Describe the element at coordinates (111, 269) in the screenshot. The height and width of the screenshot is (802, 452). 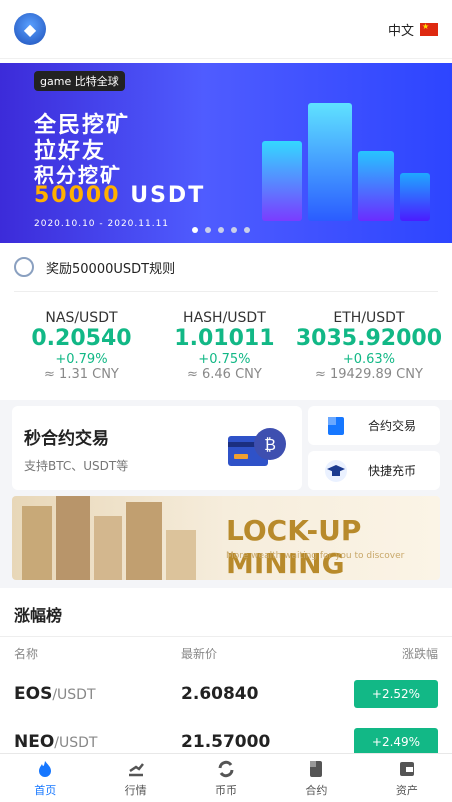
I see `notice-text: 奖励50000USDT规则` at that location.